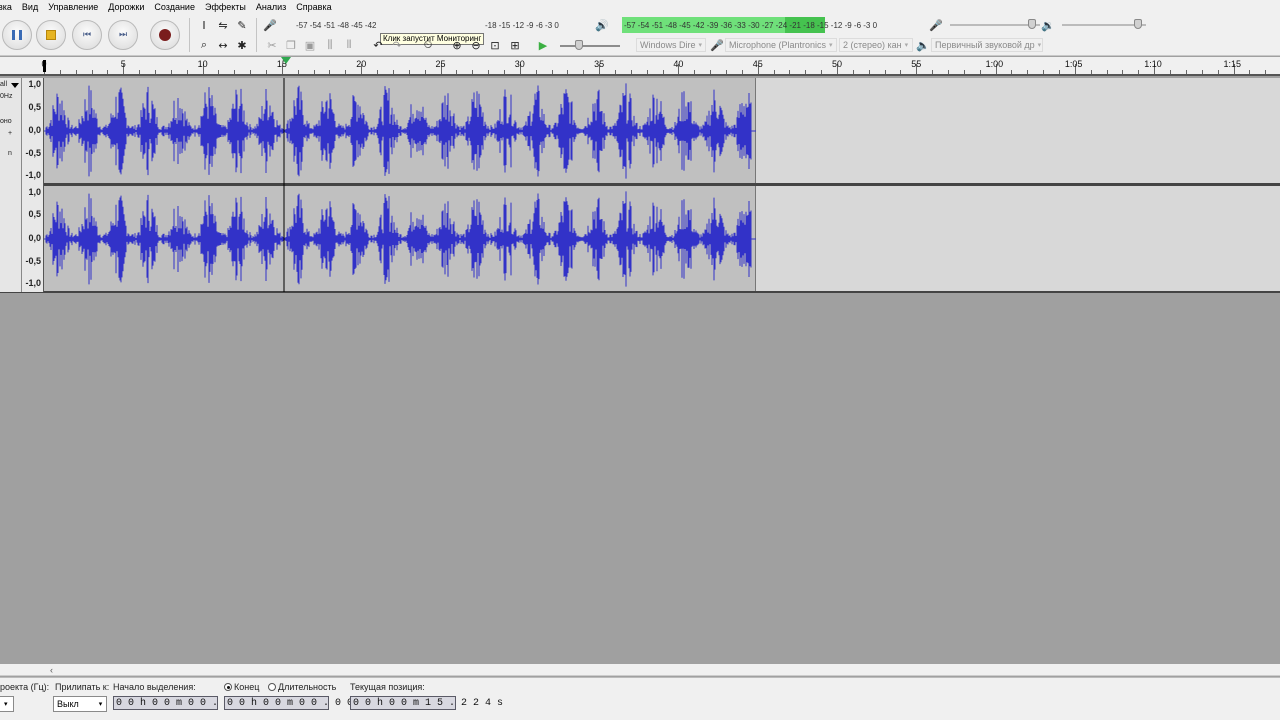 The width and height of the screenshot is (1280, 720). I want to click on pause-icon, so click(17, 35).